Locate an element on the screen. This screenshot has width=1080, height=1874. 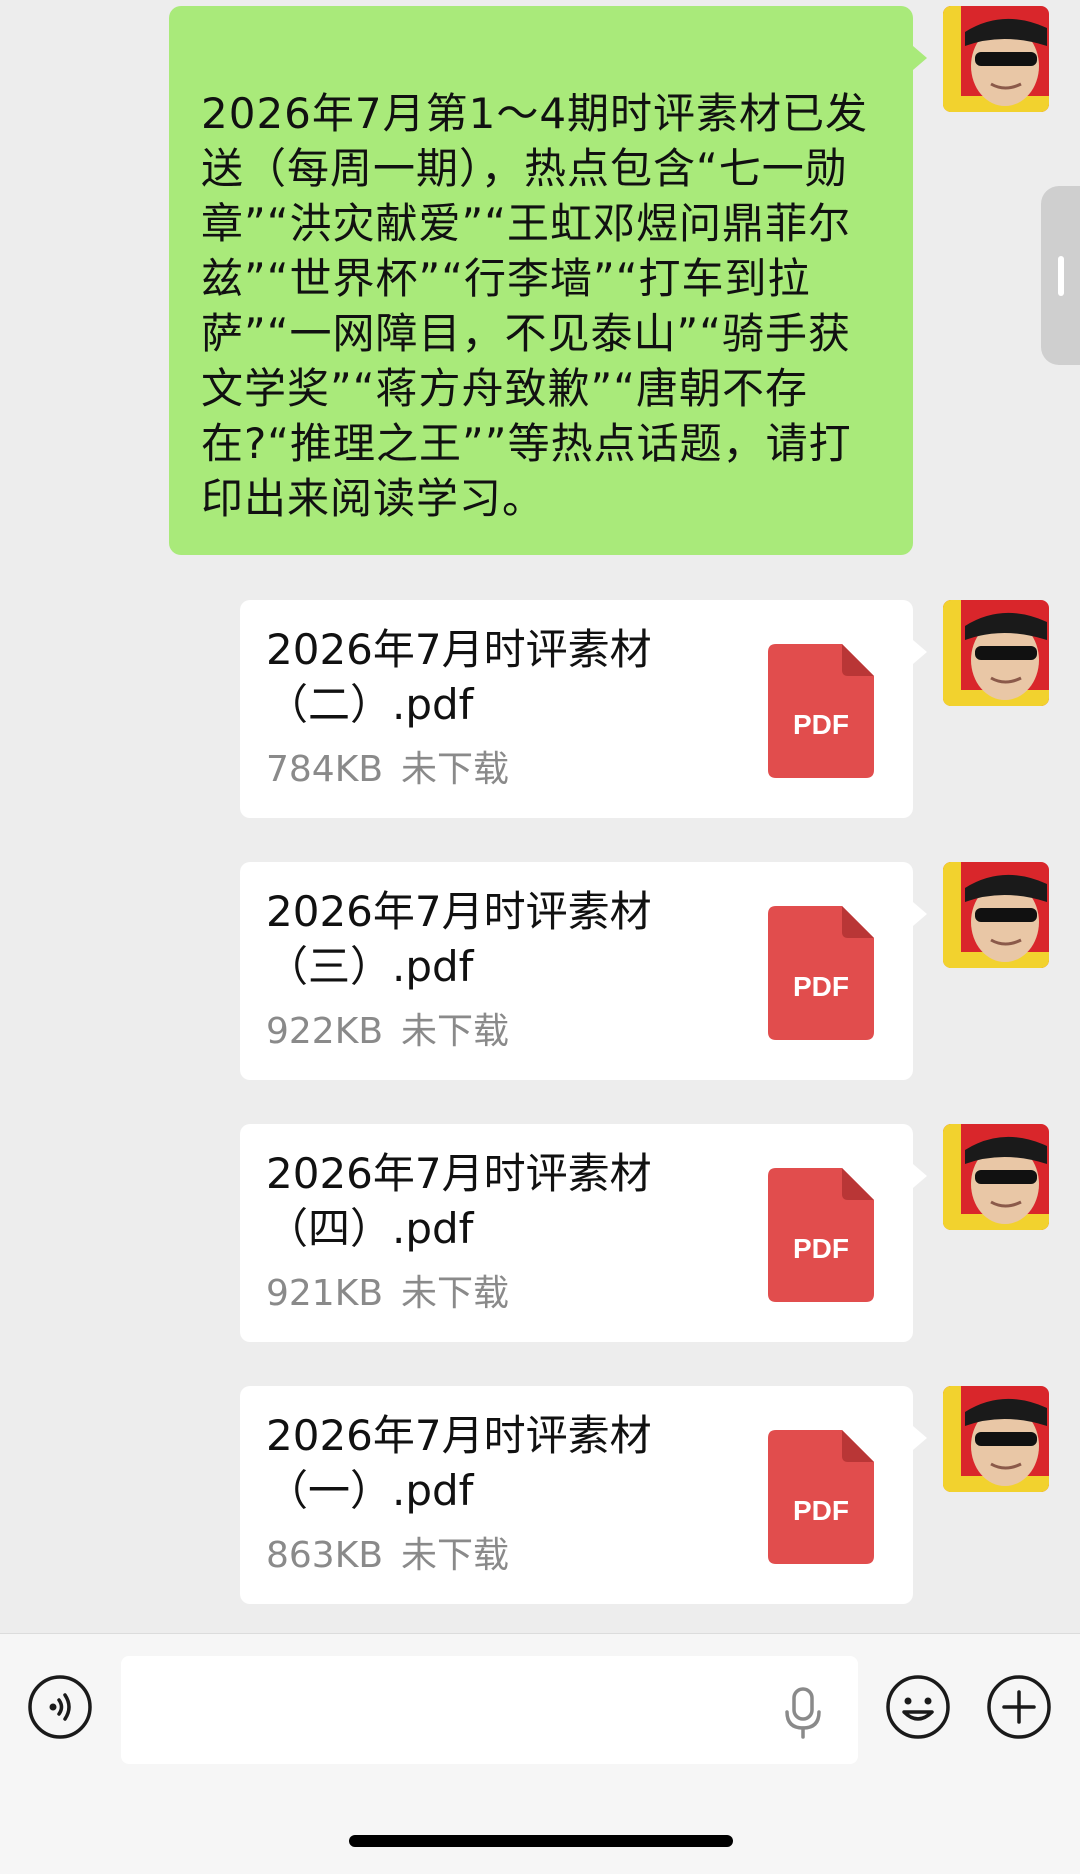
file-name: 2026年7月时评素材 （三）.pdf is located at coordinates (459, 939).